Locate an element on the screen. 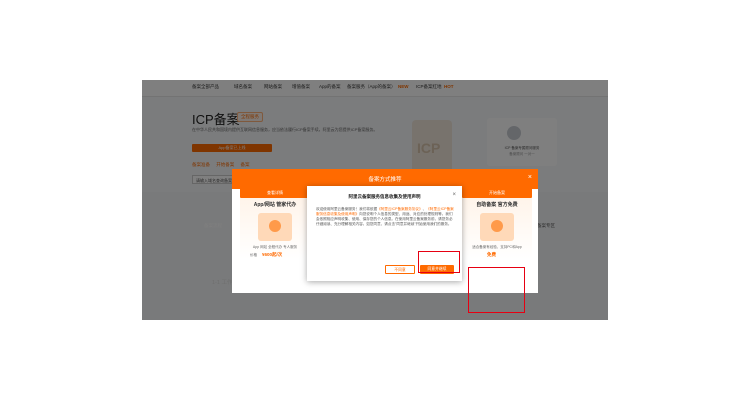 This screenshot has height=400, width=750. price-value: ¥600起/次 is located at coordinates (272, 254).